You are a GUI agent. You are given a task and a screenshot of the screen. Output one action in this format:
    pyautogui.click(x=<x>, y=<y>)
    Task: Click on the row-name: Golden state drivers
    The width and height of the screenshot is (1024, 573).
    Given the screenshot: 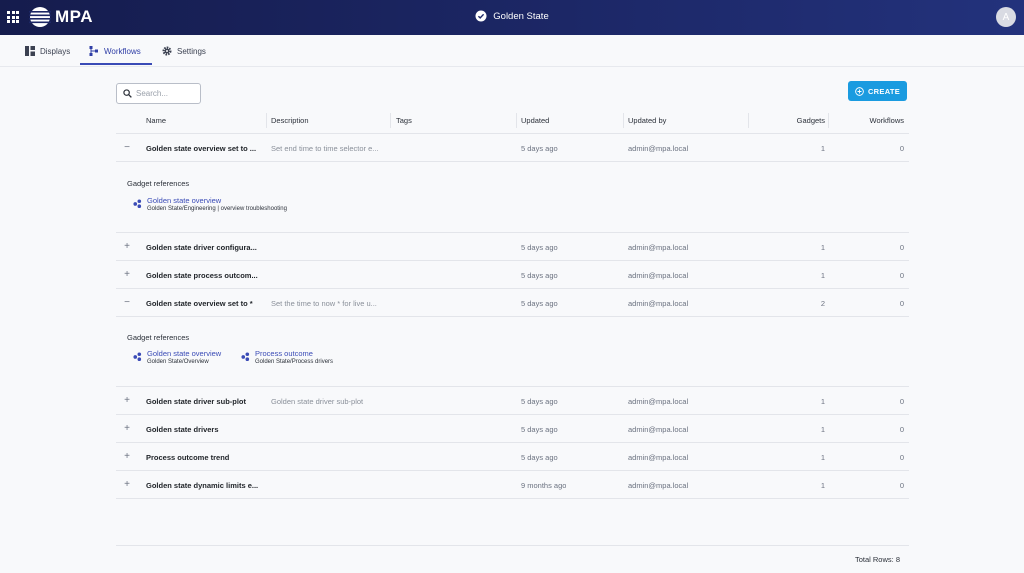 What is the action you would take?
    pyautogui.click(x=182, y=429)
    